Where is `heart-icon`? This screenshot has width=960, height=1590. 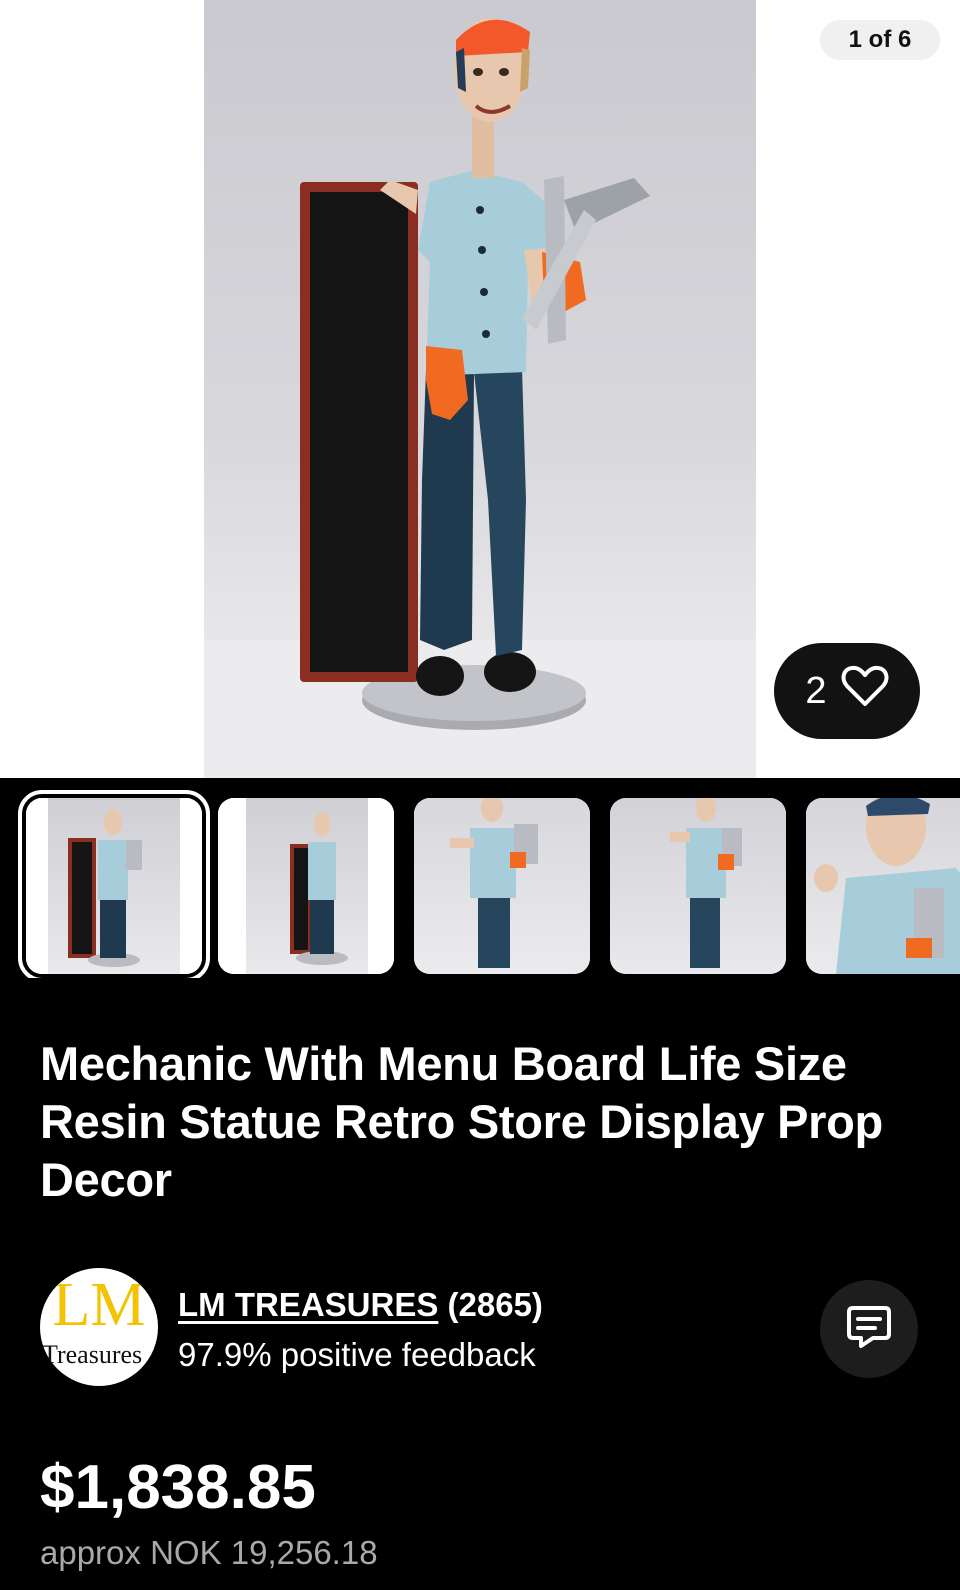
heart-icon is located at coordinates (865, 691).